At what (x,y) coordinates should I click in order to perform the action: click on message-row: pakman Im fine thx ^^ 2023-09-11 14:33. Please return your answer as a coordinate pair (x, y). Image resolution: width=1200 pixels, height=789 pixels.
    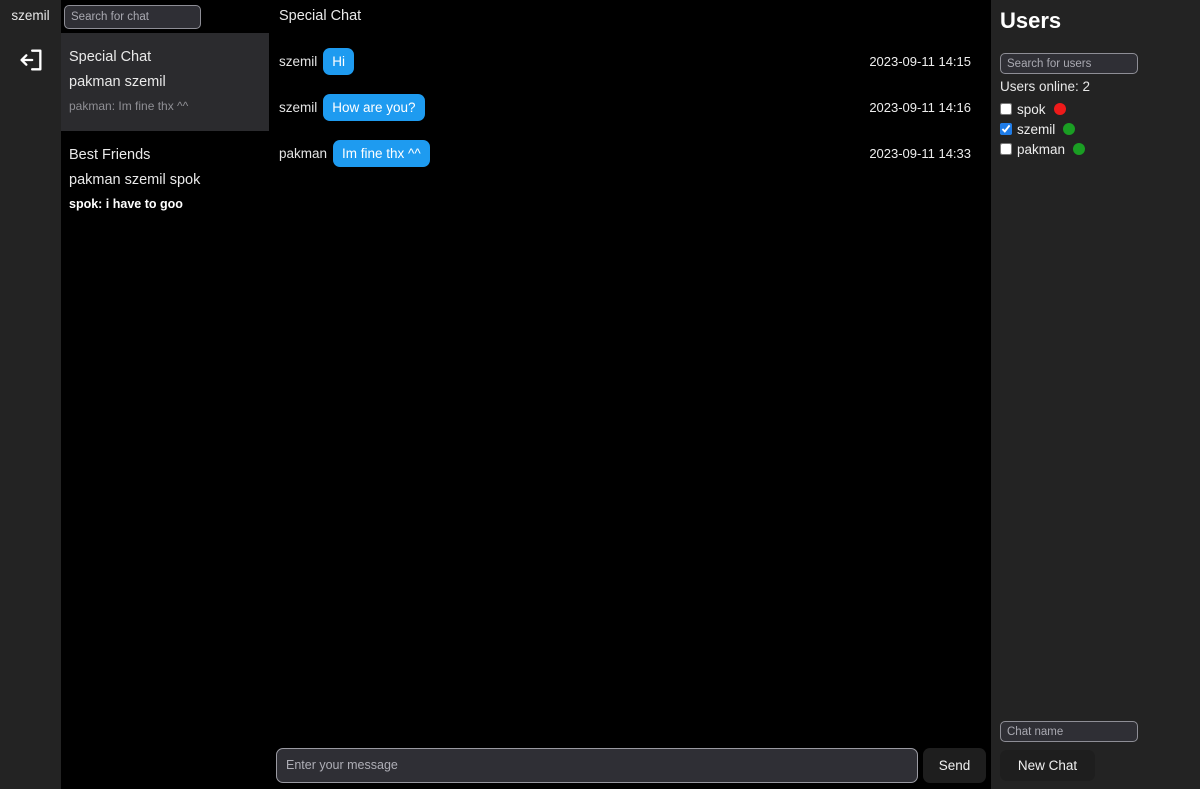
    Looking at the image, I should click on (630, 153).